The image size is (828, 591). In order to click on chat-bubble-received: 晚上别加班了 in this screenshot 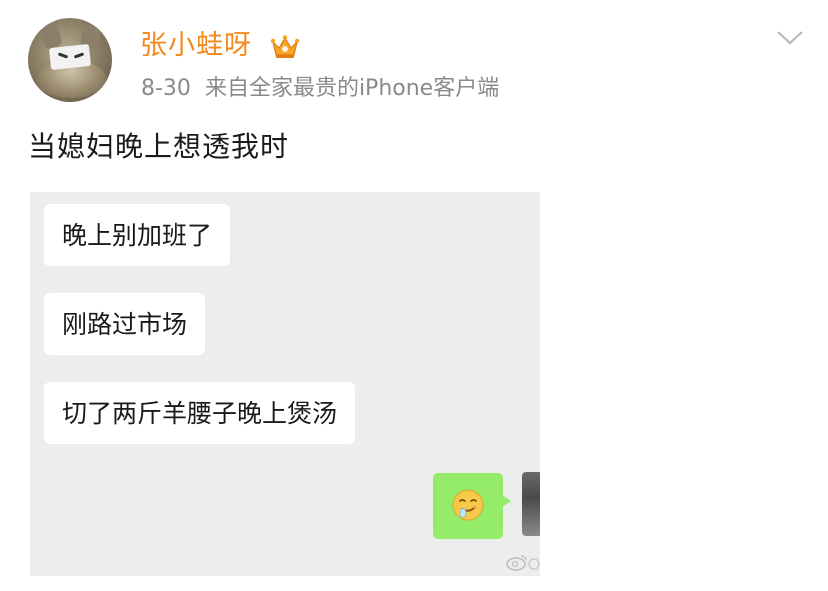, I will do `click(137, 235)`.